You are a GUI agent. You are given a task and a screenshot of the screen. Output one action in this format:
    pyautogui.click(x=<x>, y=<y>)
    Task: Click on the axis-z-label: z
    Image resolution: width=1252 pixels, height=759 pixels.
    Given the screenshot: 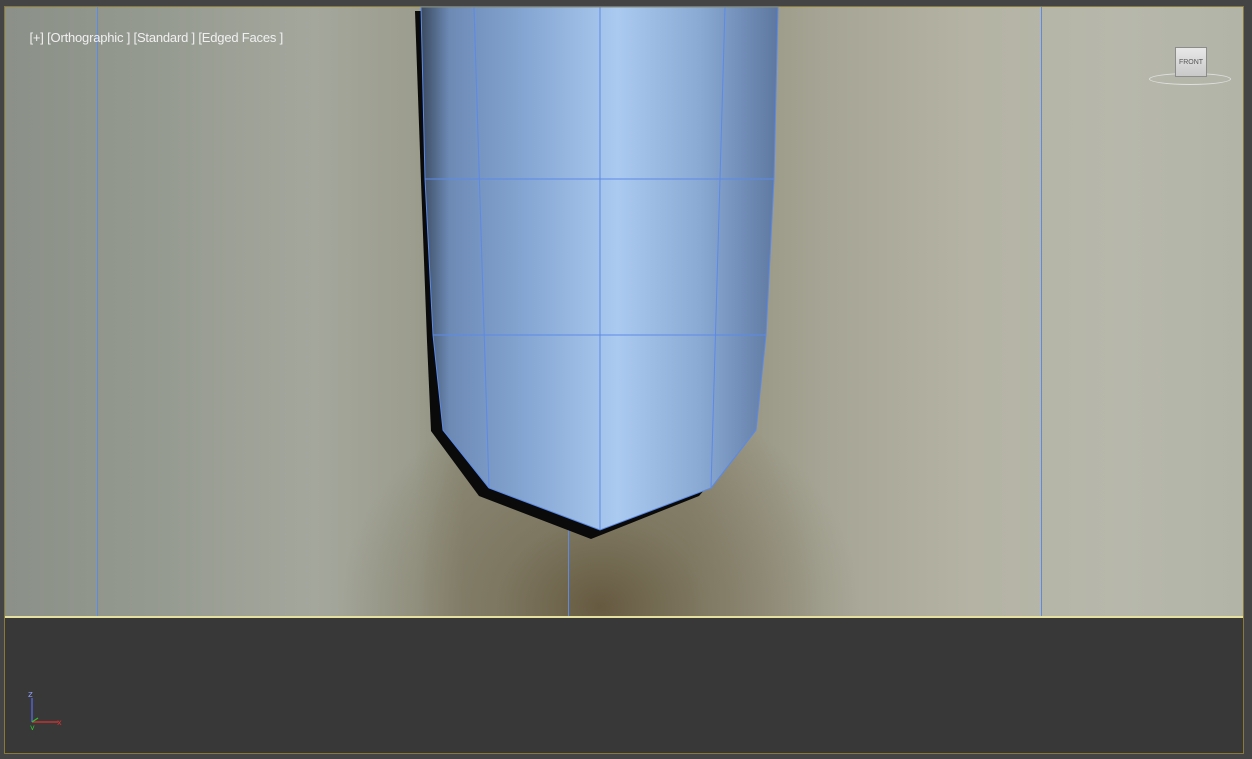 What is the action you would take?
    pyautogui.click(x=30, y=695)
    